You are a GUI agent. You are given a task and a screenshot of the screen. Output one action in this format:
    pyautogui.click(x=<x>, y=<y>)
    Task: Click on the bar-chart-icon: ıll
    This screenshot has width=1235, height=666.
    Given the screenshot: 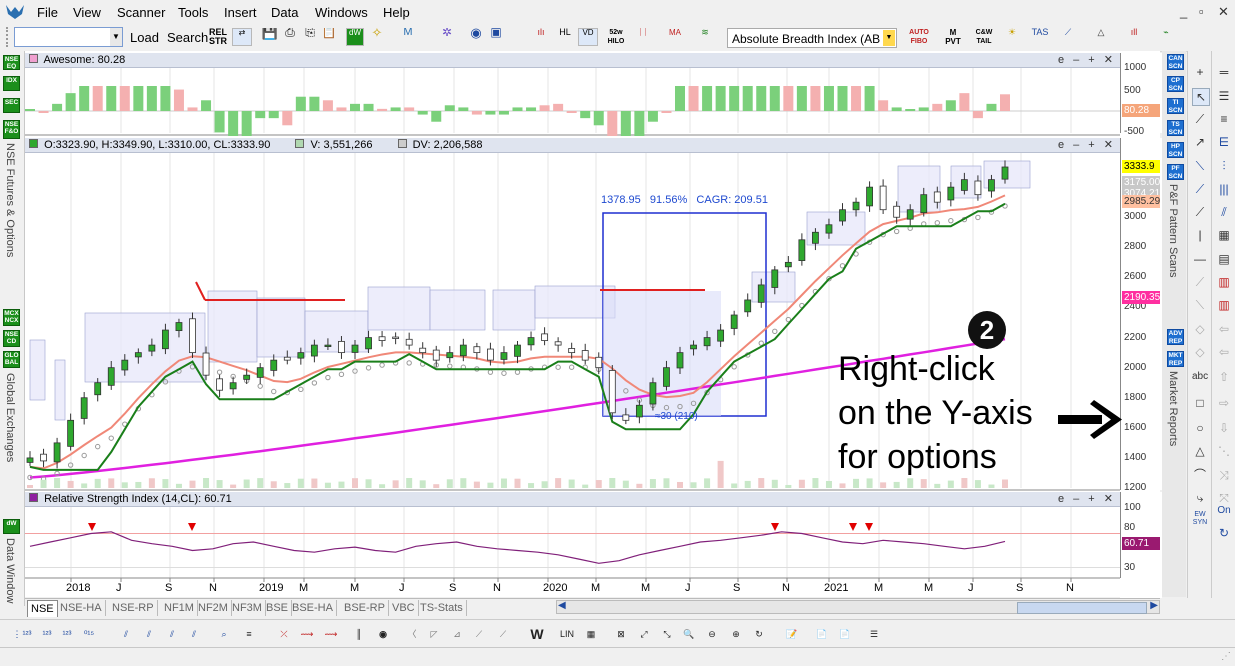 What is the action you would take?
    pyautogui.click(x=1134, y=37)
    